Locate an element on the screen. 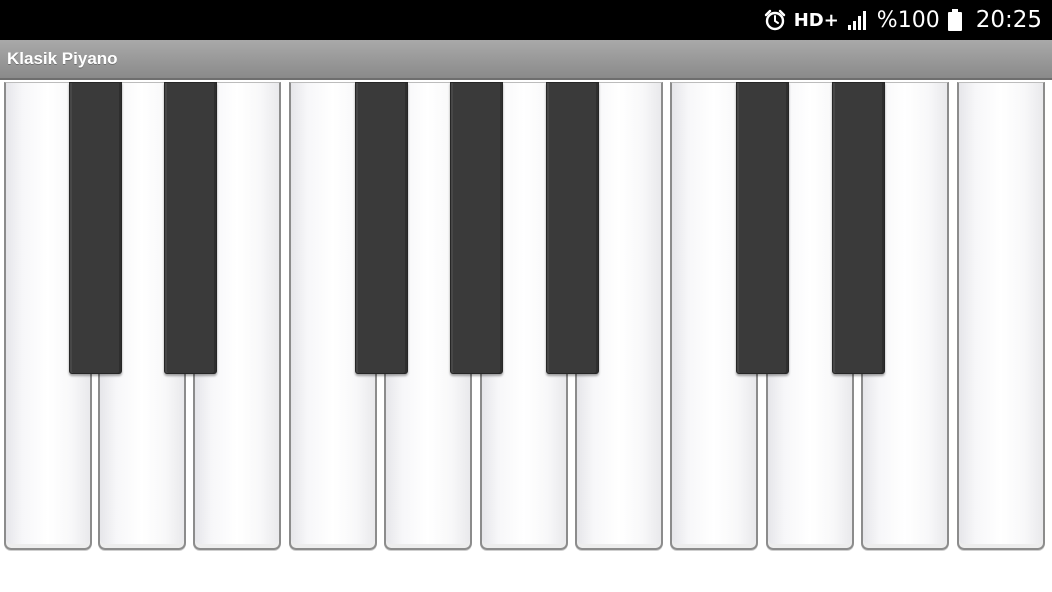 The height and width of the screenshot is (592, 1052). clock: 20:25 is located at coordinates (1008, 20).